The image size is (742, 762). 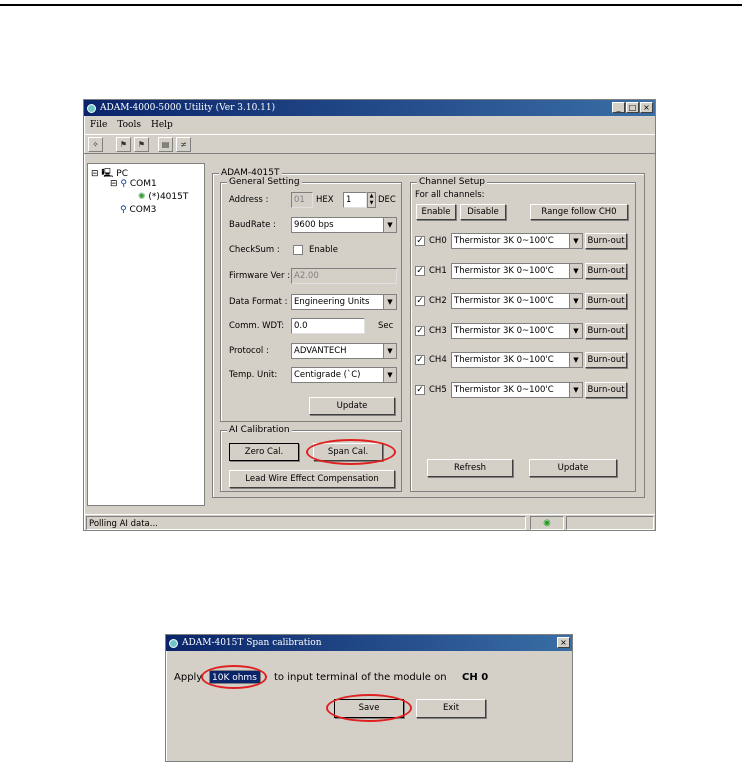 What do you see at coordinates (188, 108) in the screenshot?
I see `main-title: ADAM-4000-5000 Utility (Ver 3.10.11)` at bounding box center [188, 108].